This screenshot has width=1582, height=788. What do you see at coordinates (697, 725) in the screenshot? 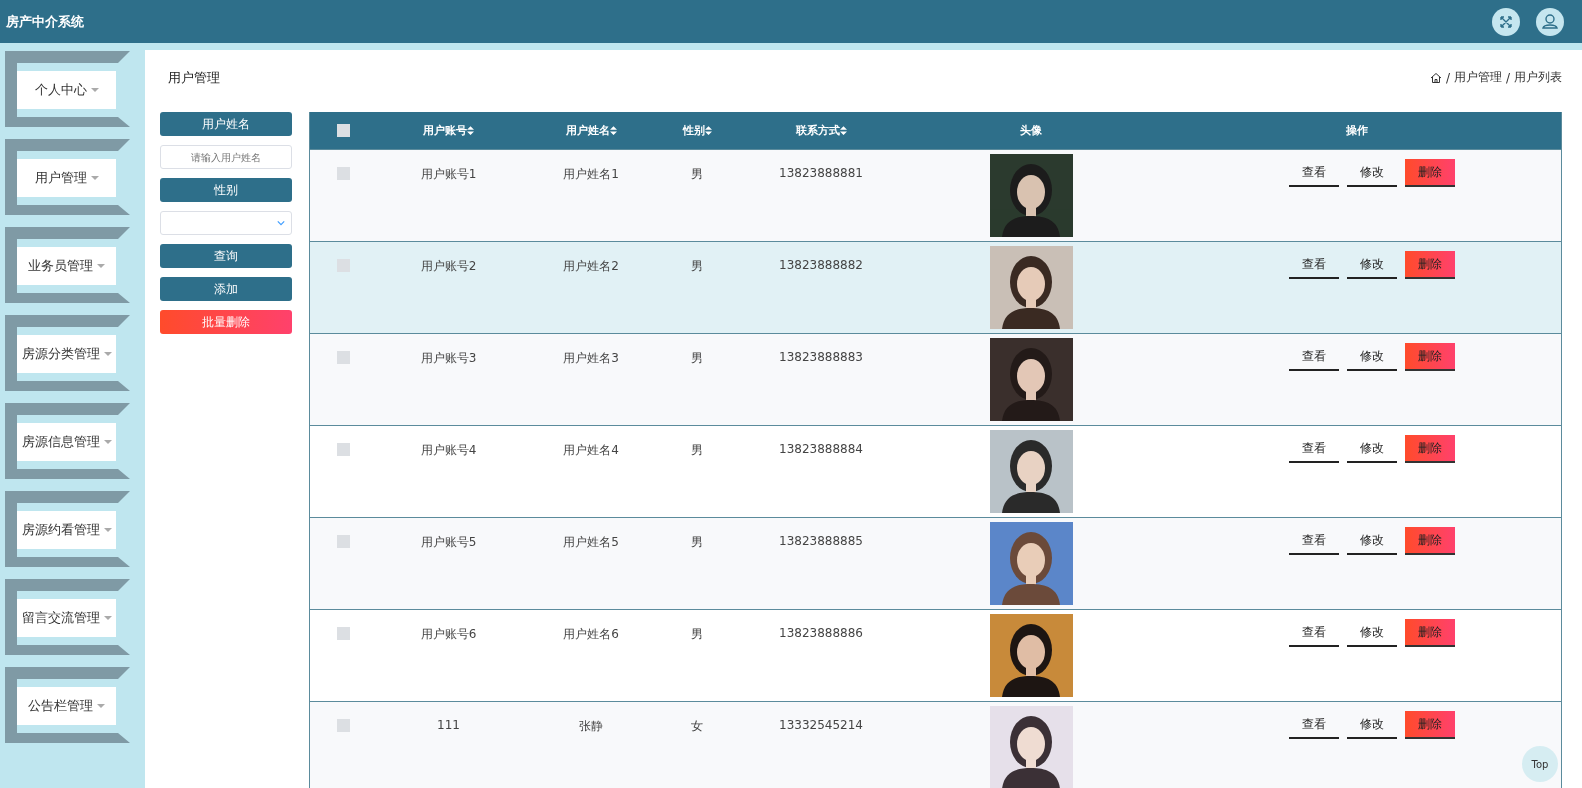
I see `table-cell: 女` at bounding box center [697, 725].